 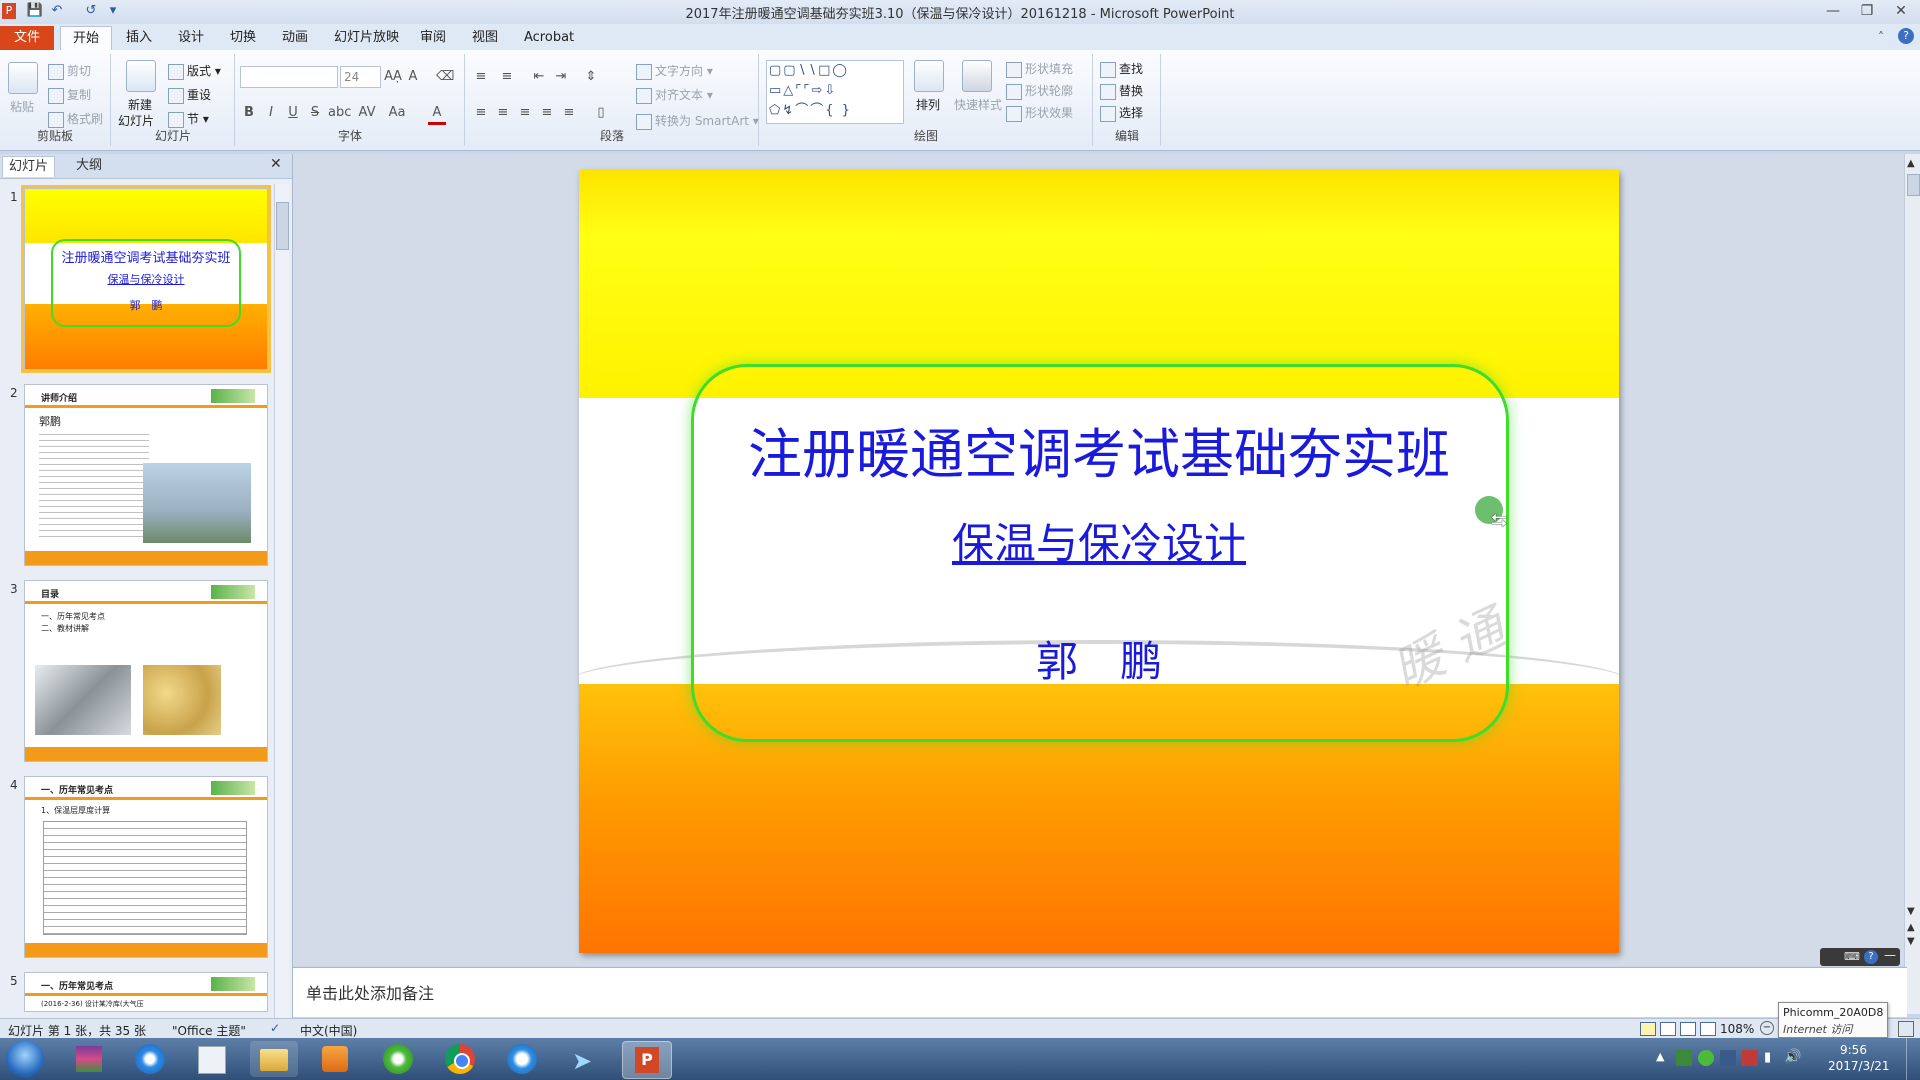 I want to click on tab-review: 审阅, so click(x=433, y=38).